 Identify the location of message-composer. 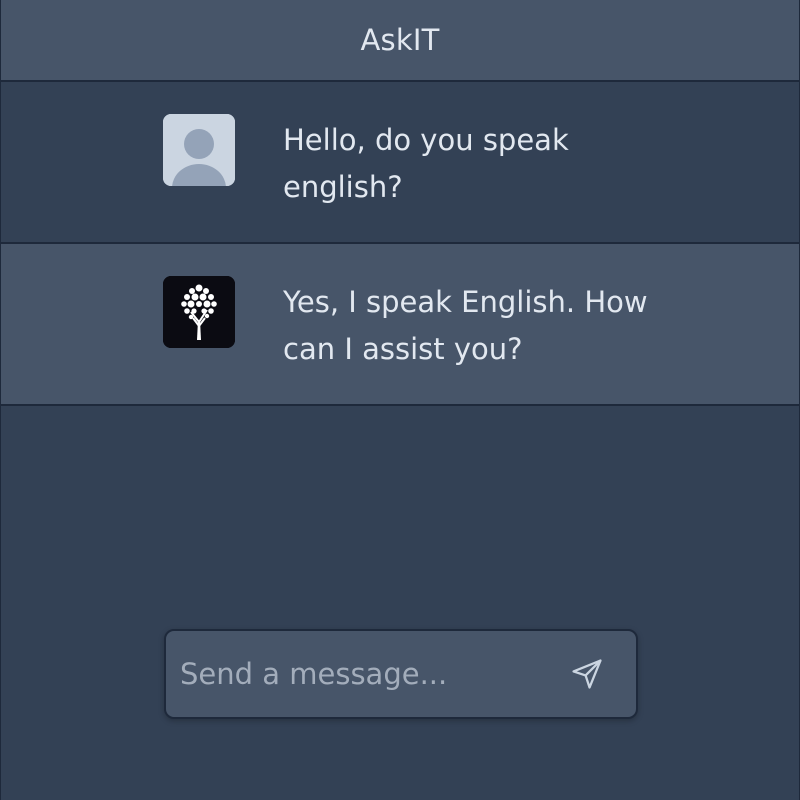
(401, 674).